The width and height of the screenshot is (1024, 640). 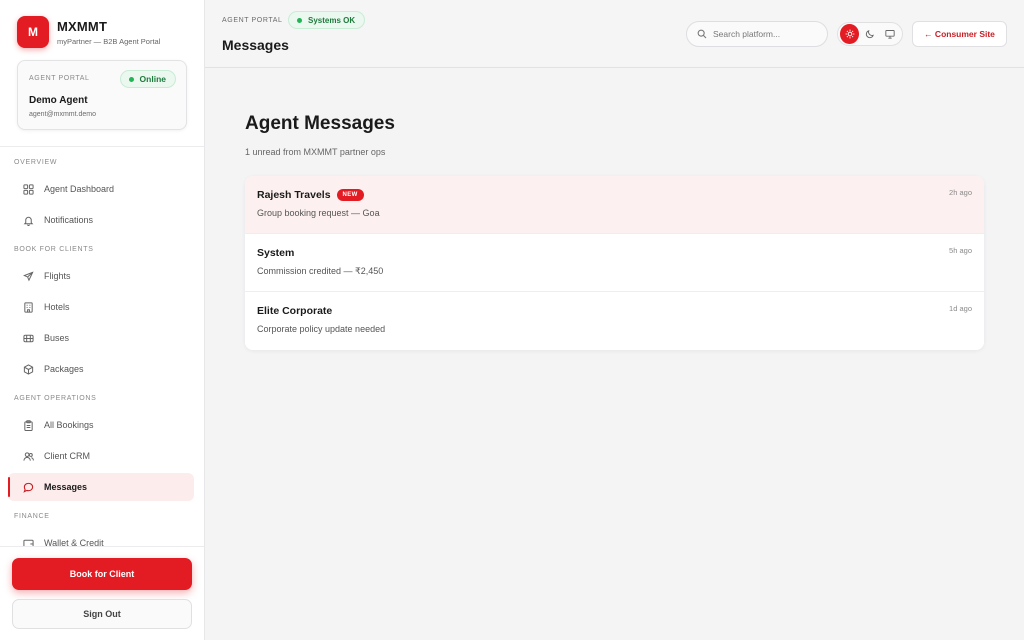 I want to click on sidebar-item-hotels: Hotels, so click(x=101, y=307).